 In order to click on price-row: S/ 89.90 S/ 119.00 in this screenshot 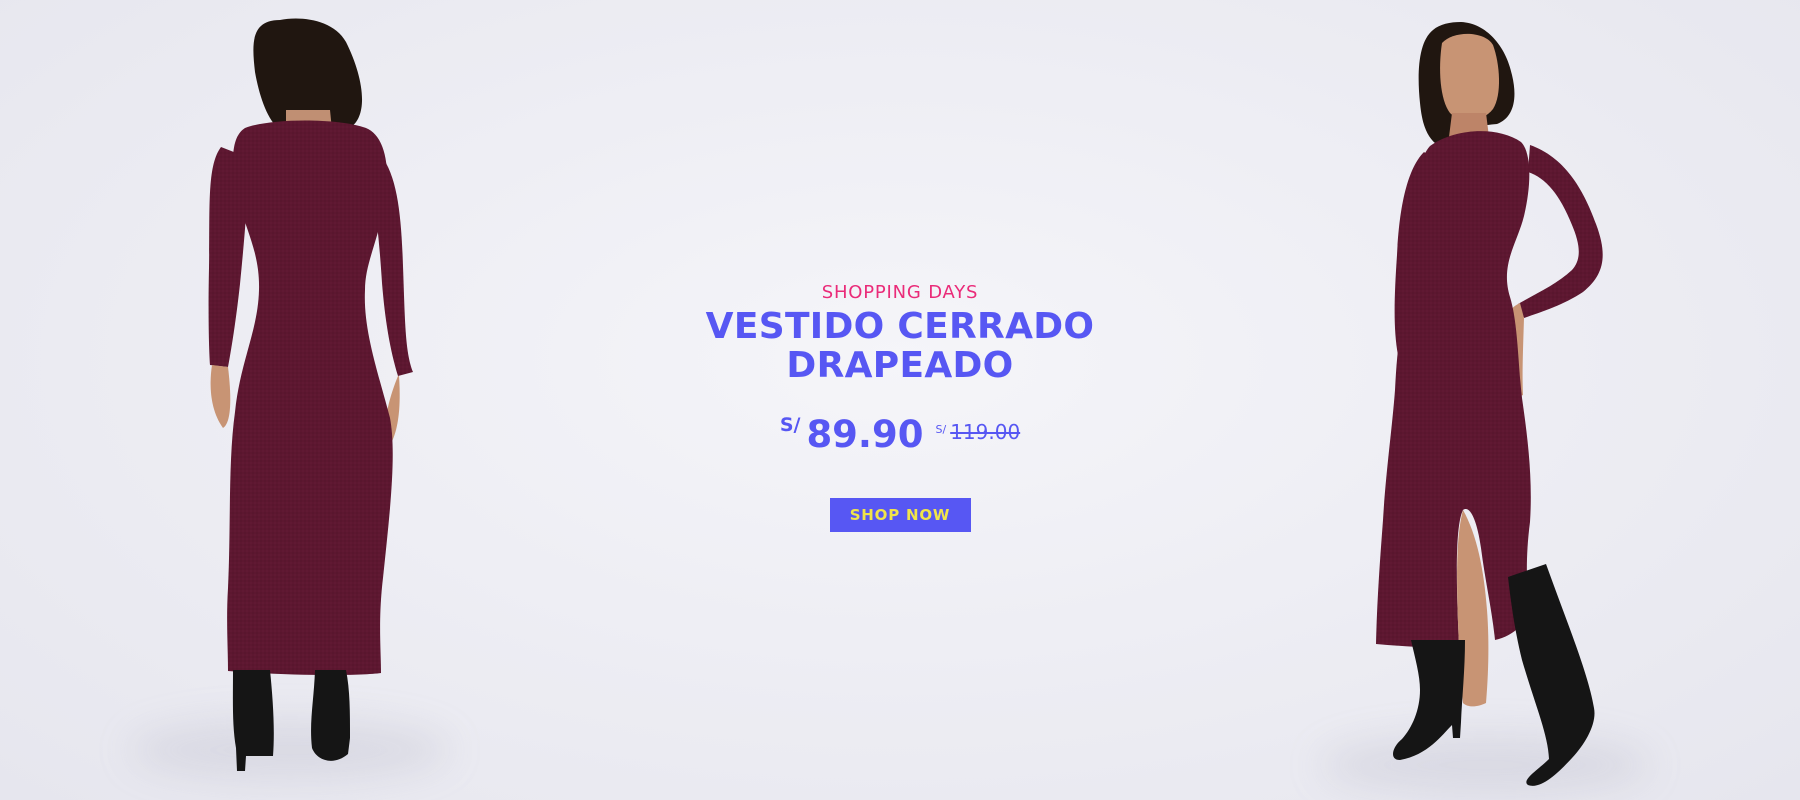, I will do `click(900, 434)`.